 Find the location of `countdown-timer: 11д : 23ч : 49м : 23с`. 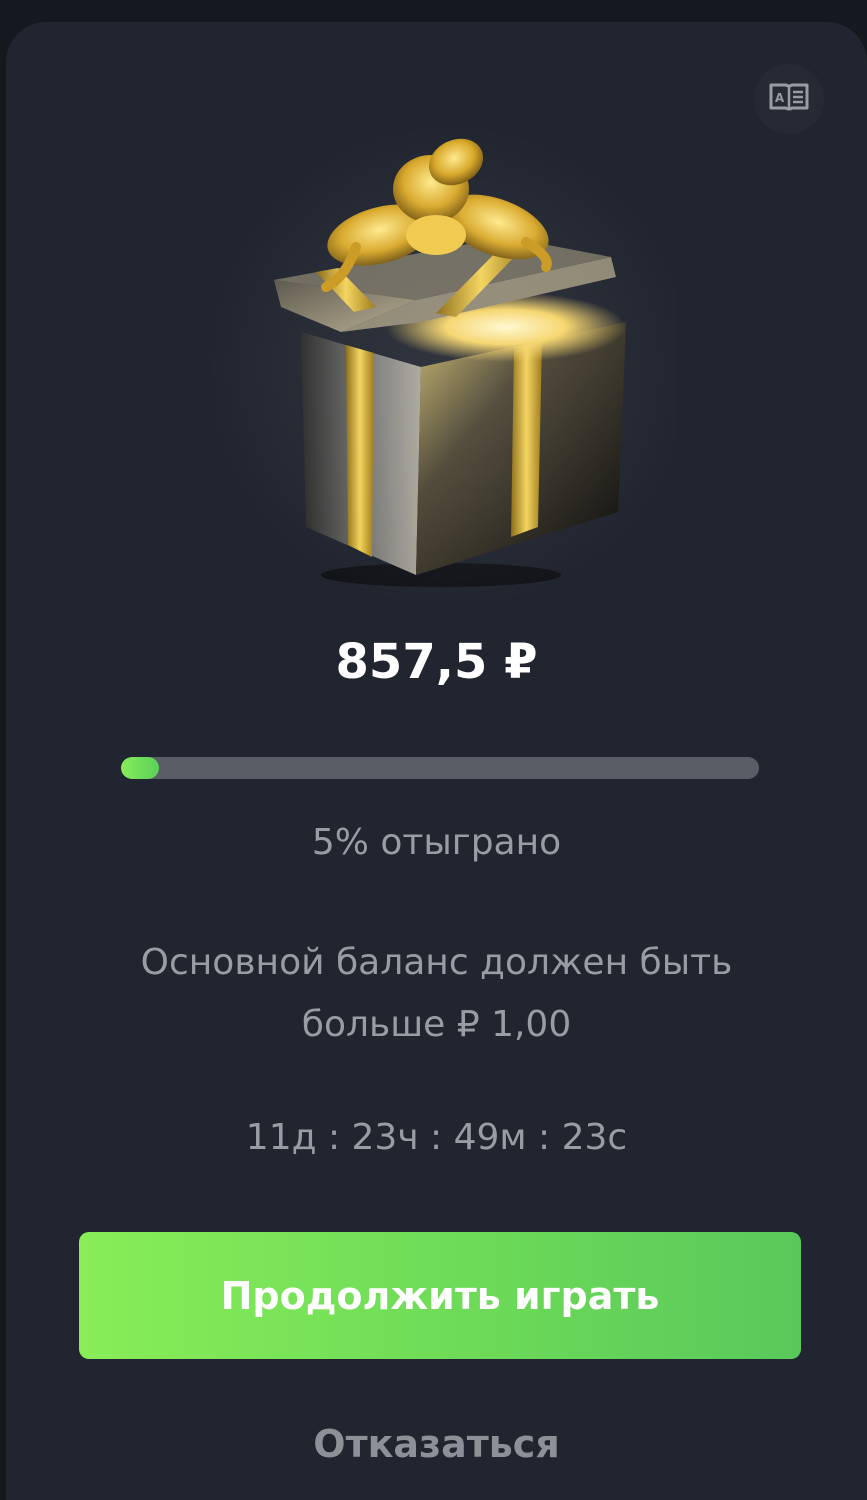

countdown-timer: 11д : 23ч : 49м : 23с is located at coordinates (436, 1137).